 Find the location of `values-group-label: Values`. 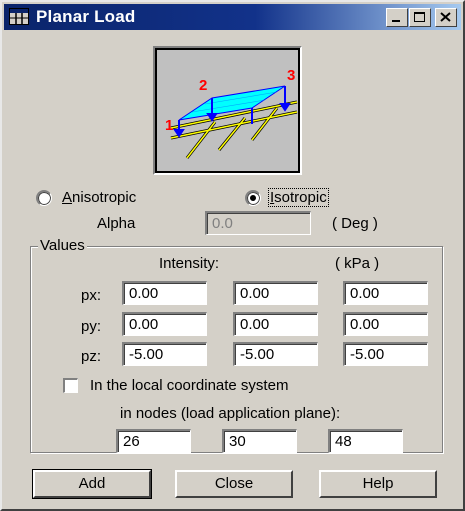

values-group-label: Values is located at coordinates (62, 245).